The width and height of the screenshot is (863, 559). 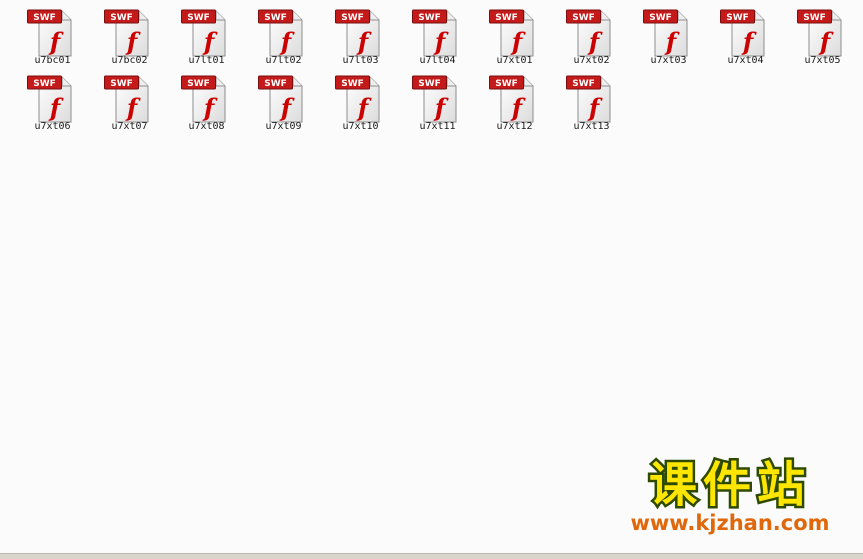 I want to click on file-name-label: u7bc02, so click(x=129, y=60).